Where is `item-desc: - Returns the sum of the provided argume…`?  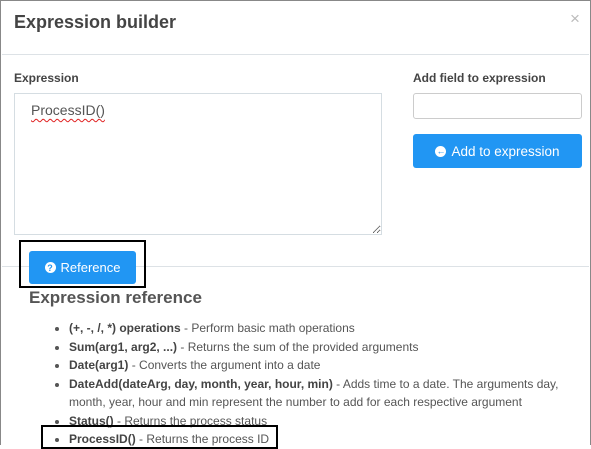
item-desc: - Returns the sum of the provided argume… is located at coordinates (298, 346).